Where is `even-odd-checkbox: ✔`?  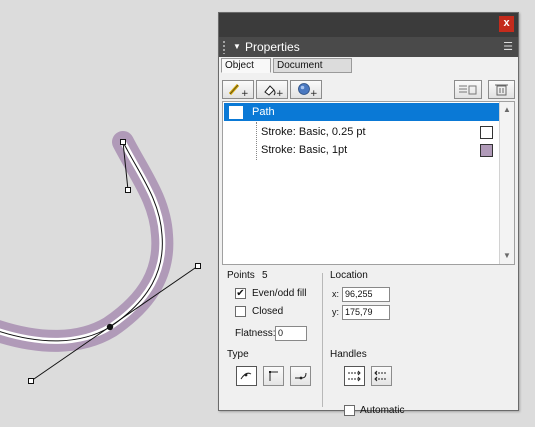
even-odd-checkbox: ✔ is located at coordinates (240, 293).